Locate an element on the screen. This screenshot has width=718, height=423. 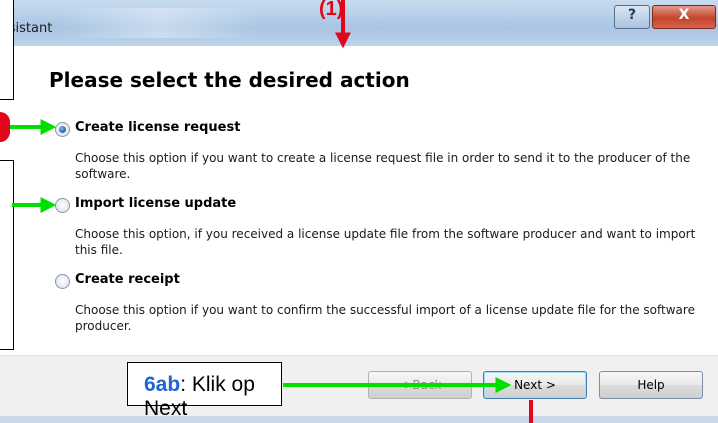
create-receipt-radio is located at coordinates (62, 281).